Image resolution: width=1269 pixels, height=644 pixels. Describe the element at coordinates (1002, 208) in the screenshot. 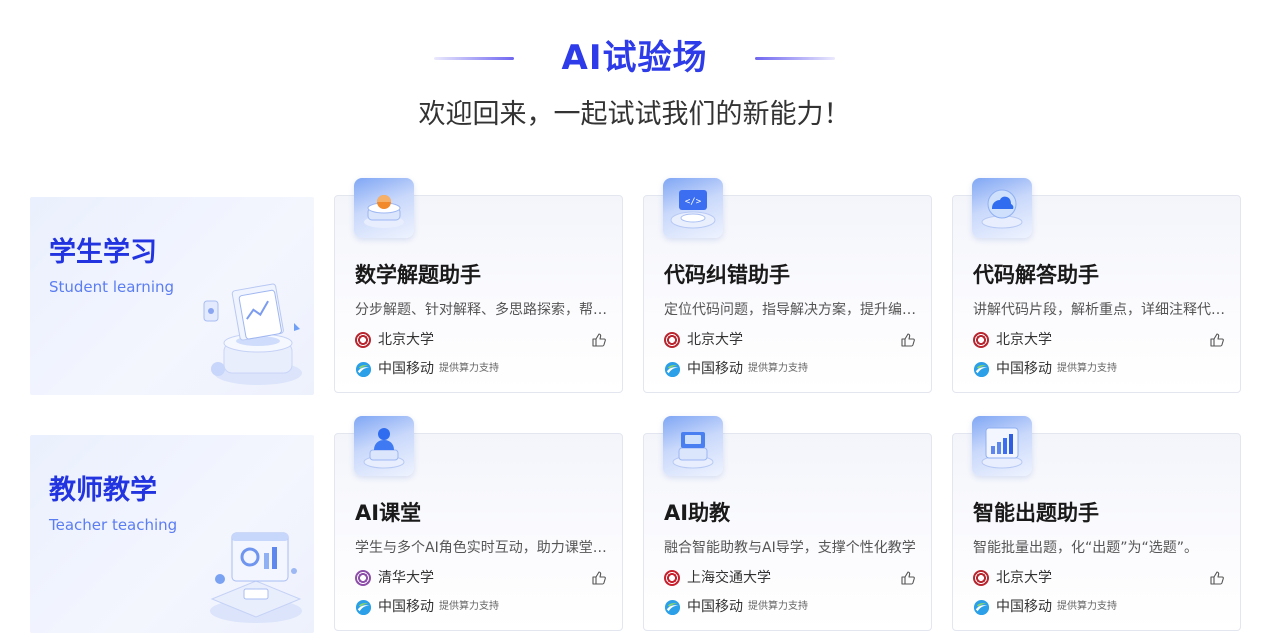

I see `code-answer-icon` at that location.